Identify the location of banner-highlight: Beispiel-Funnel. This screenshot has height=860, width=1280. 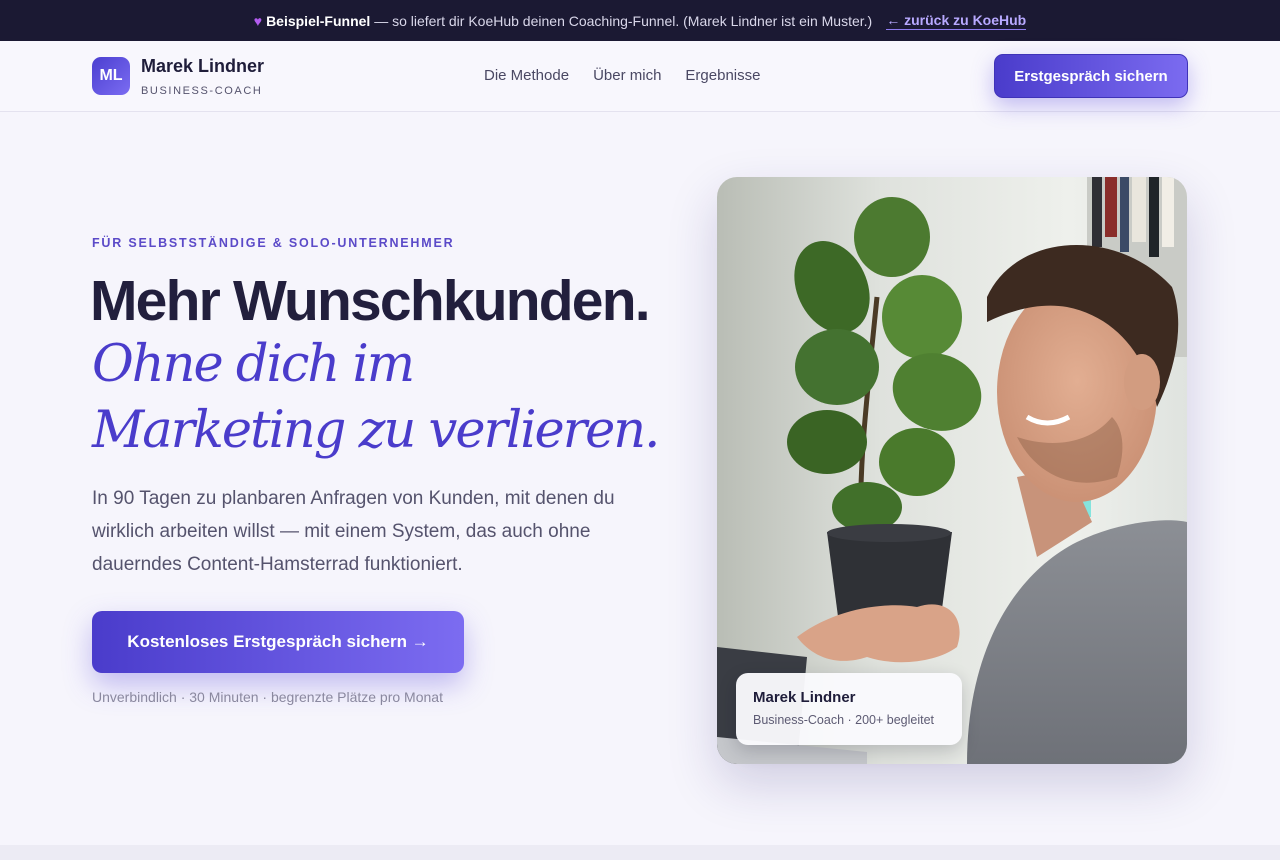
(318, 20).